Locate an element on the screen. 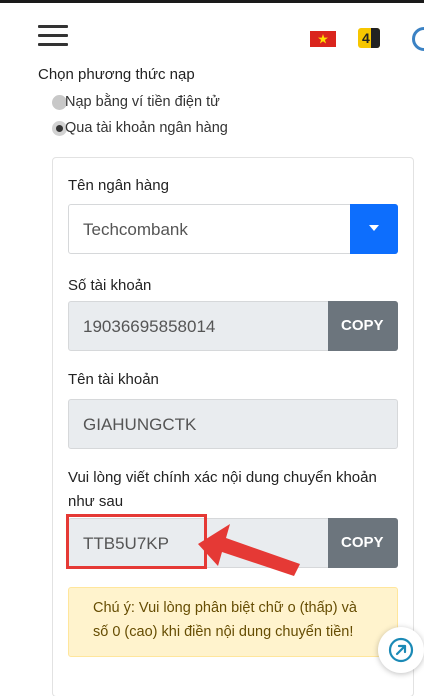  annotation-arrow-icon is located at coordinates (249, 550).